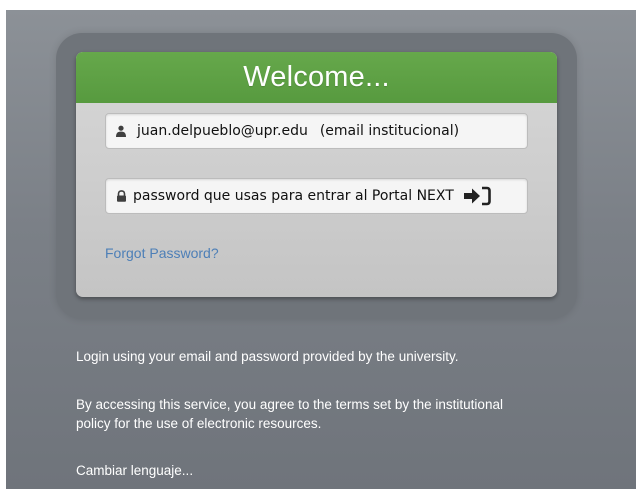  Describe the element at coordinates (121, 196) in the screenshot. I see `lock-icon` at that location.